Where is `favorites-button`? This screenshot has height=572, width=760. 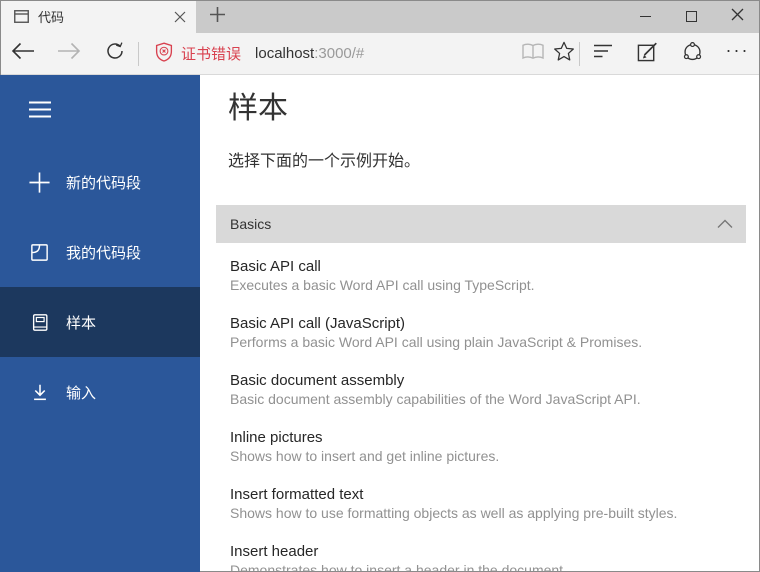 favorites-button is located at coordinates (563, 53).